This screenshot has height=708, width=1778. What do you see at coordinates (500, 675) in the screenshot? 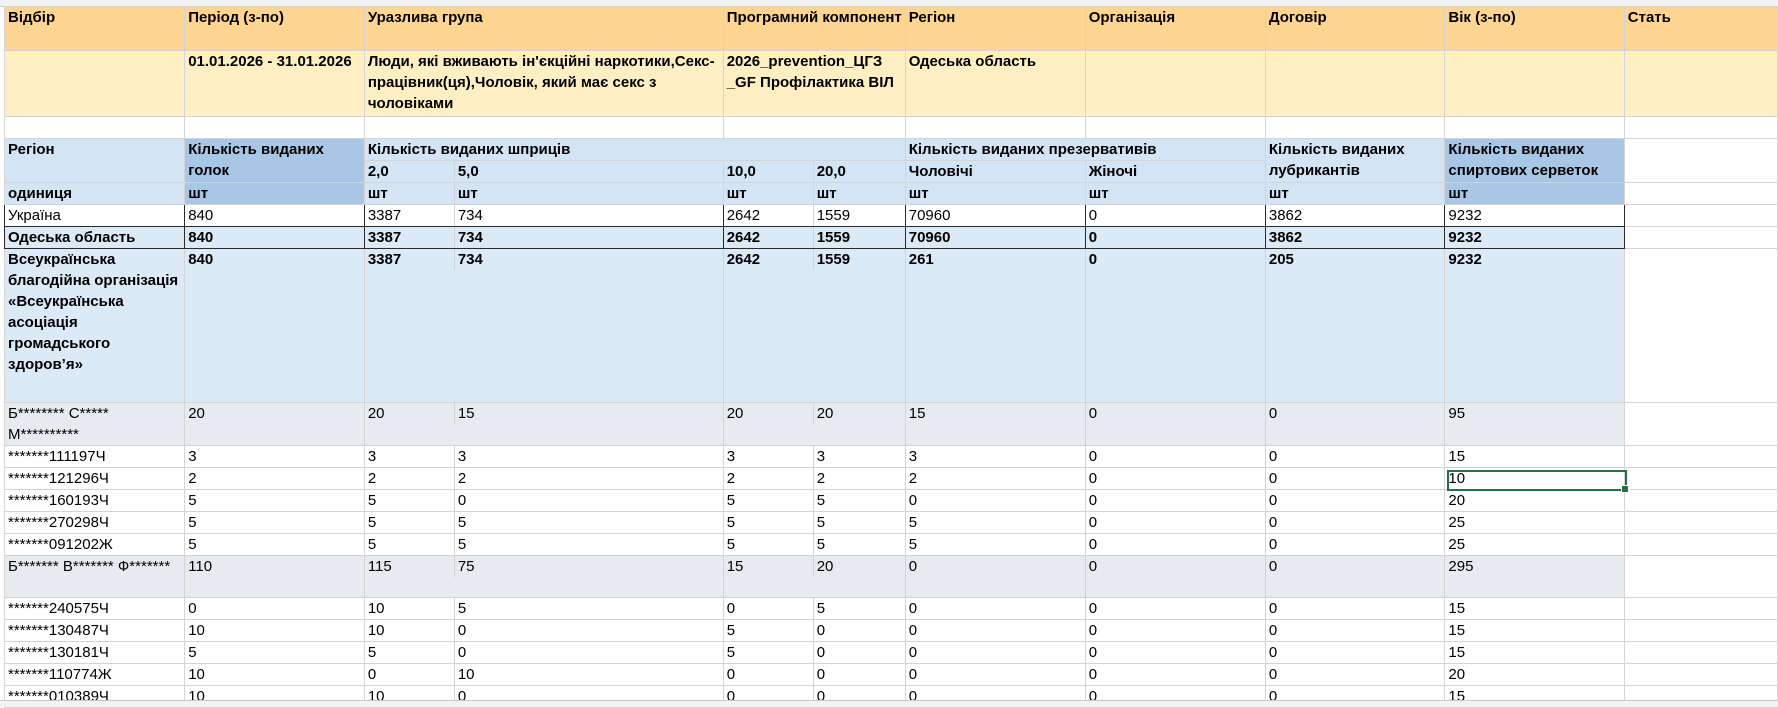
I see `syringe-5-value: 10` at bounding box center [500, 675].